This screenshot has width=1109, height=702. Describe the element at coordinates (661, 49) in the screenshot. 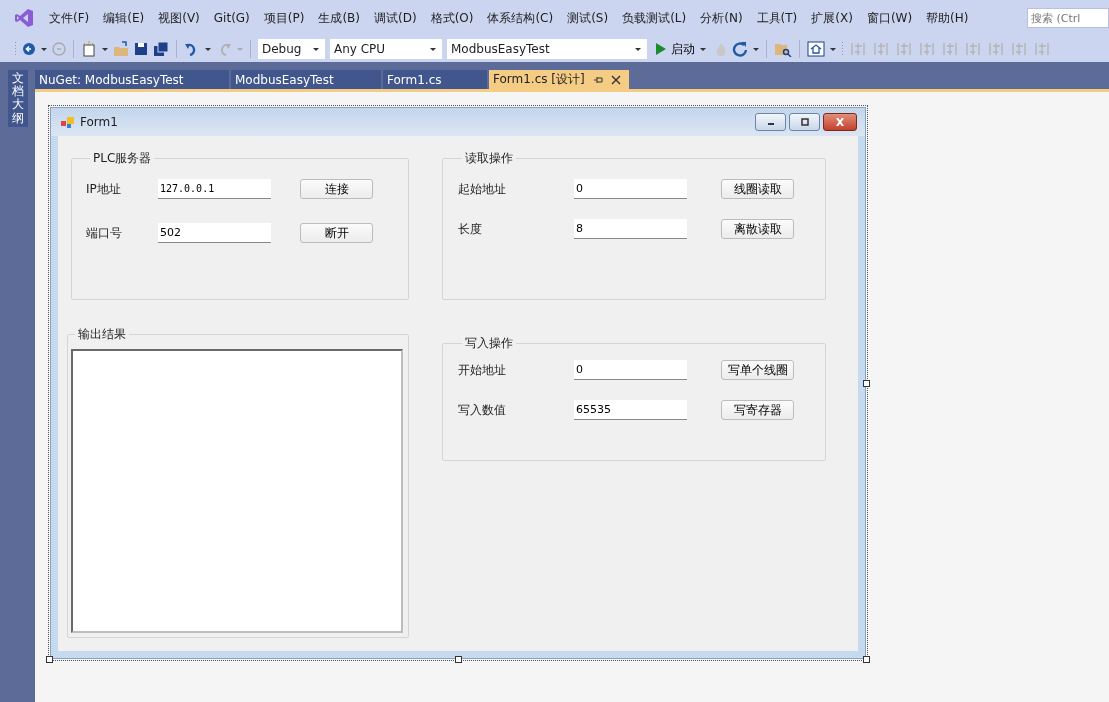

I see `play-icon` at that location.